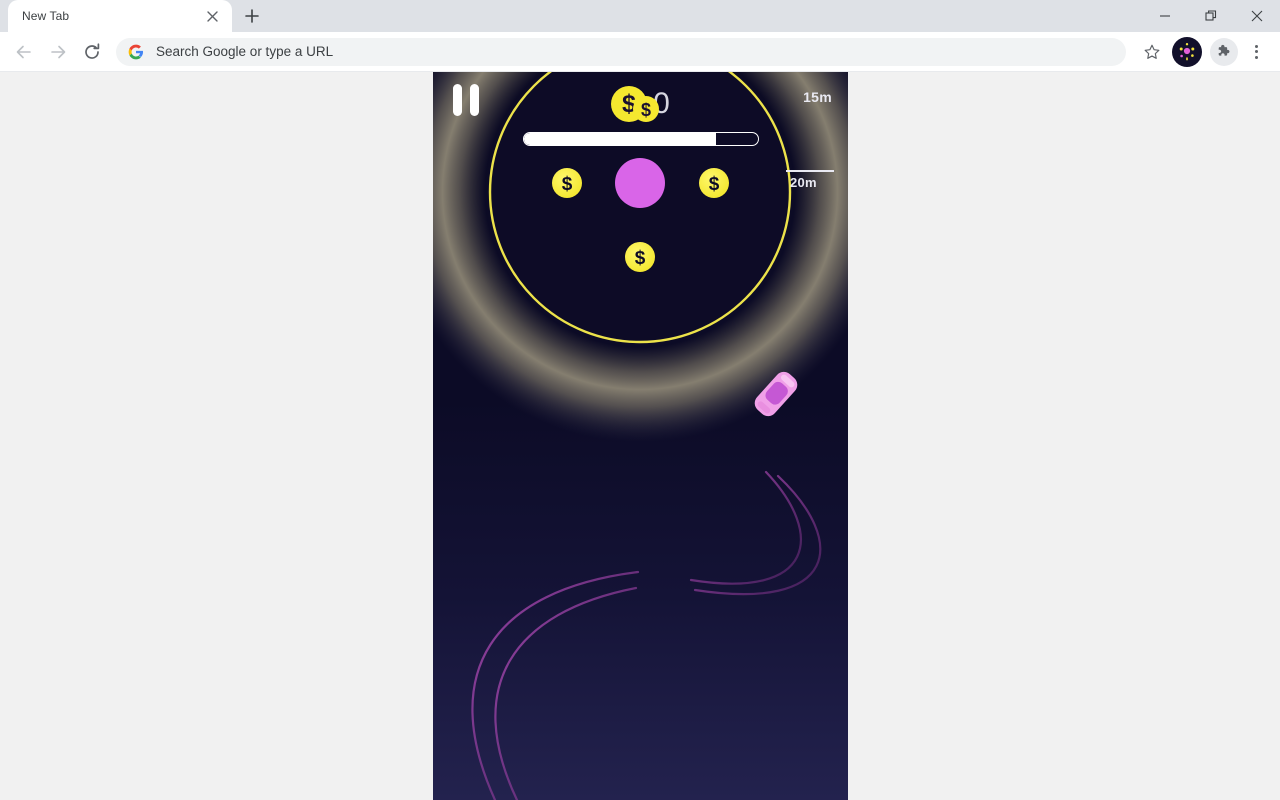  I want to click on pickup-coin-right: $, so click(714, 183).